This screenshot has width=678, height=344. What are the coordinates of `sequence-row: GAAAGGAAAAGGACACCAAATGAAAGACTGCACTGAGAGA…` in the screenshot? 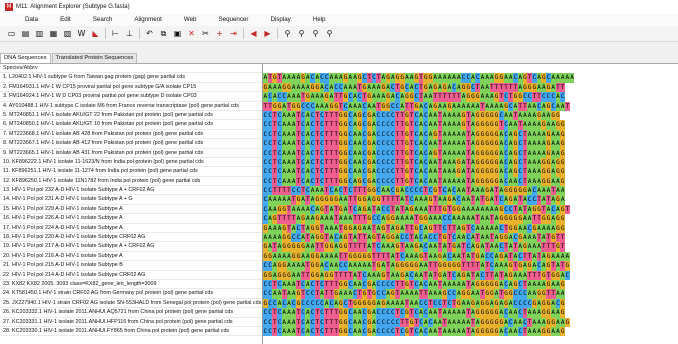 It's located at (470, 87).